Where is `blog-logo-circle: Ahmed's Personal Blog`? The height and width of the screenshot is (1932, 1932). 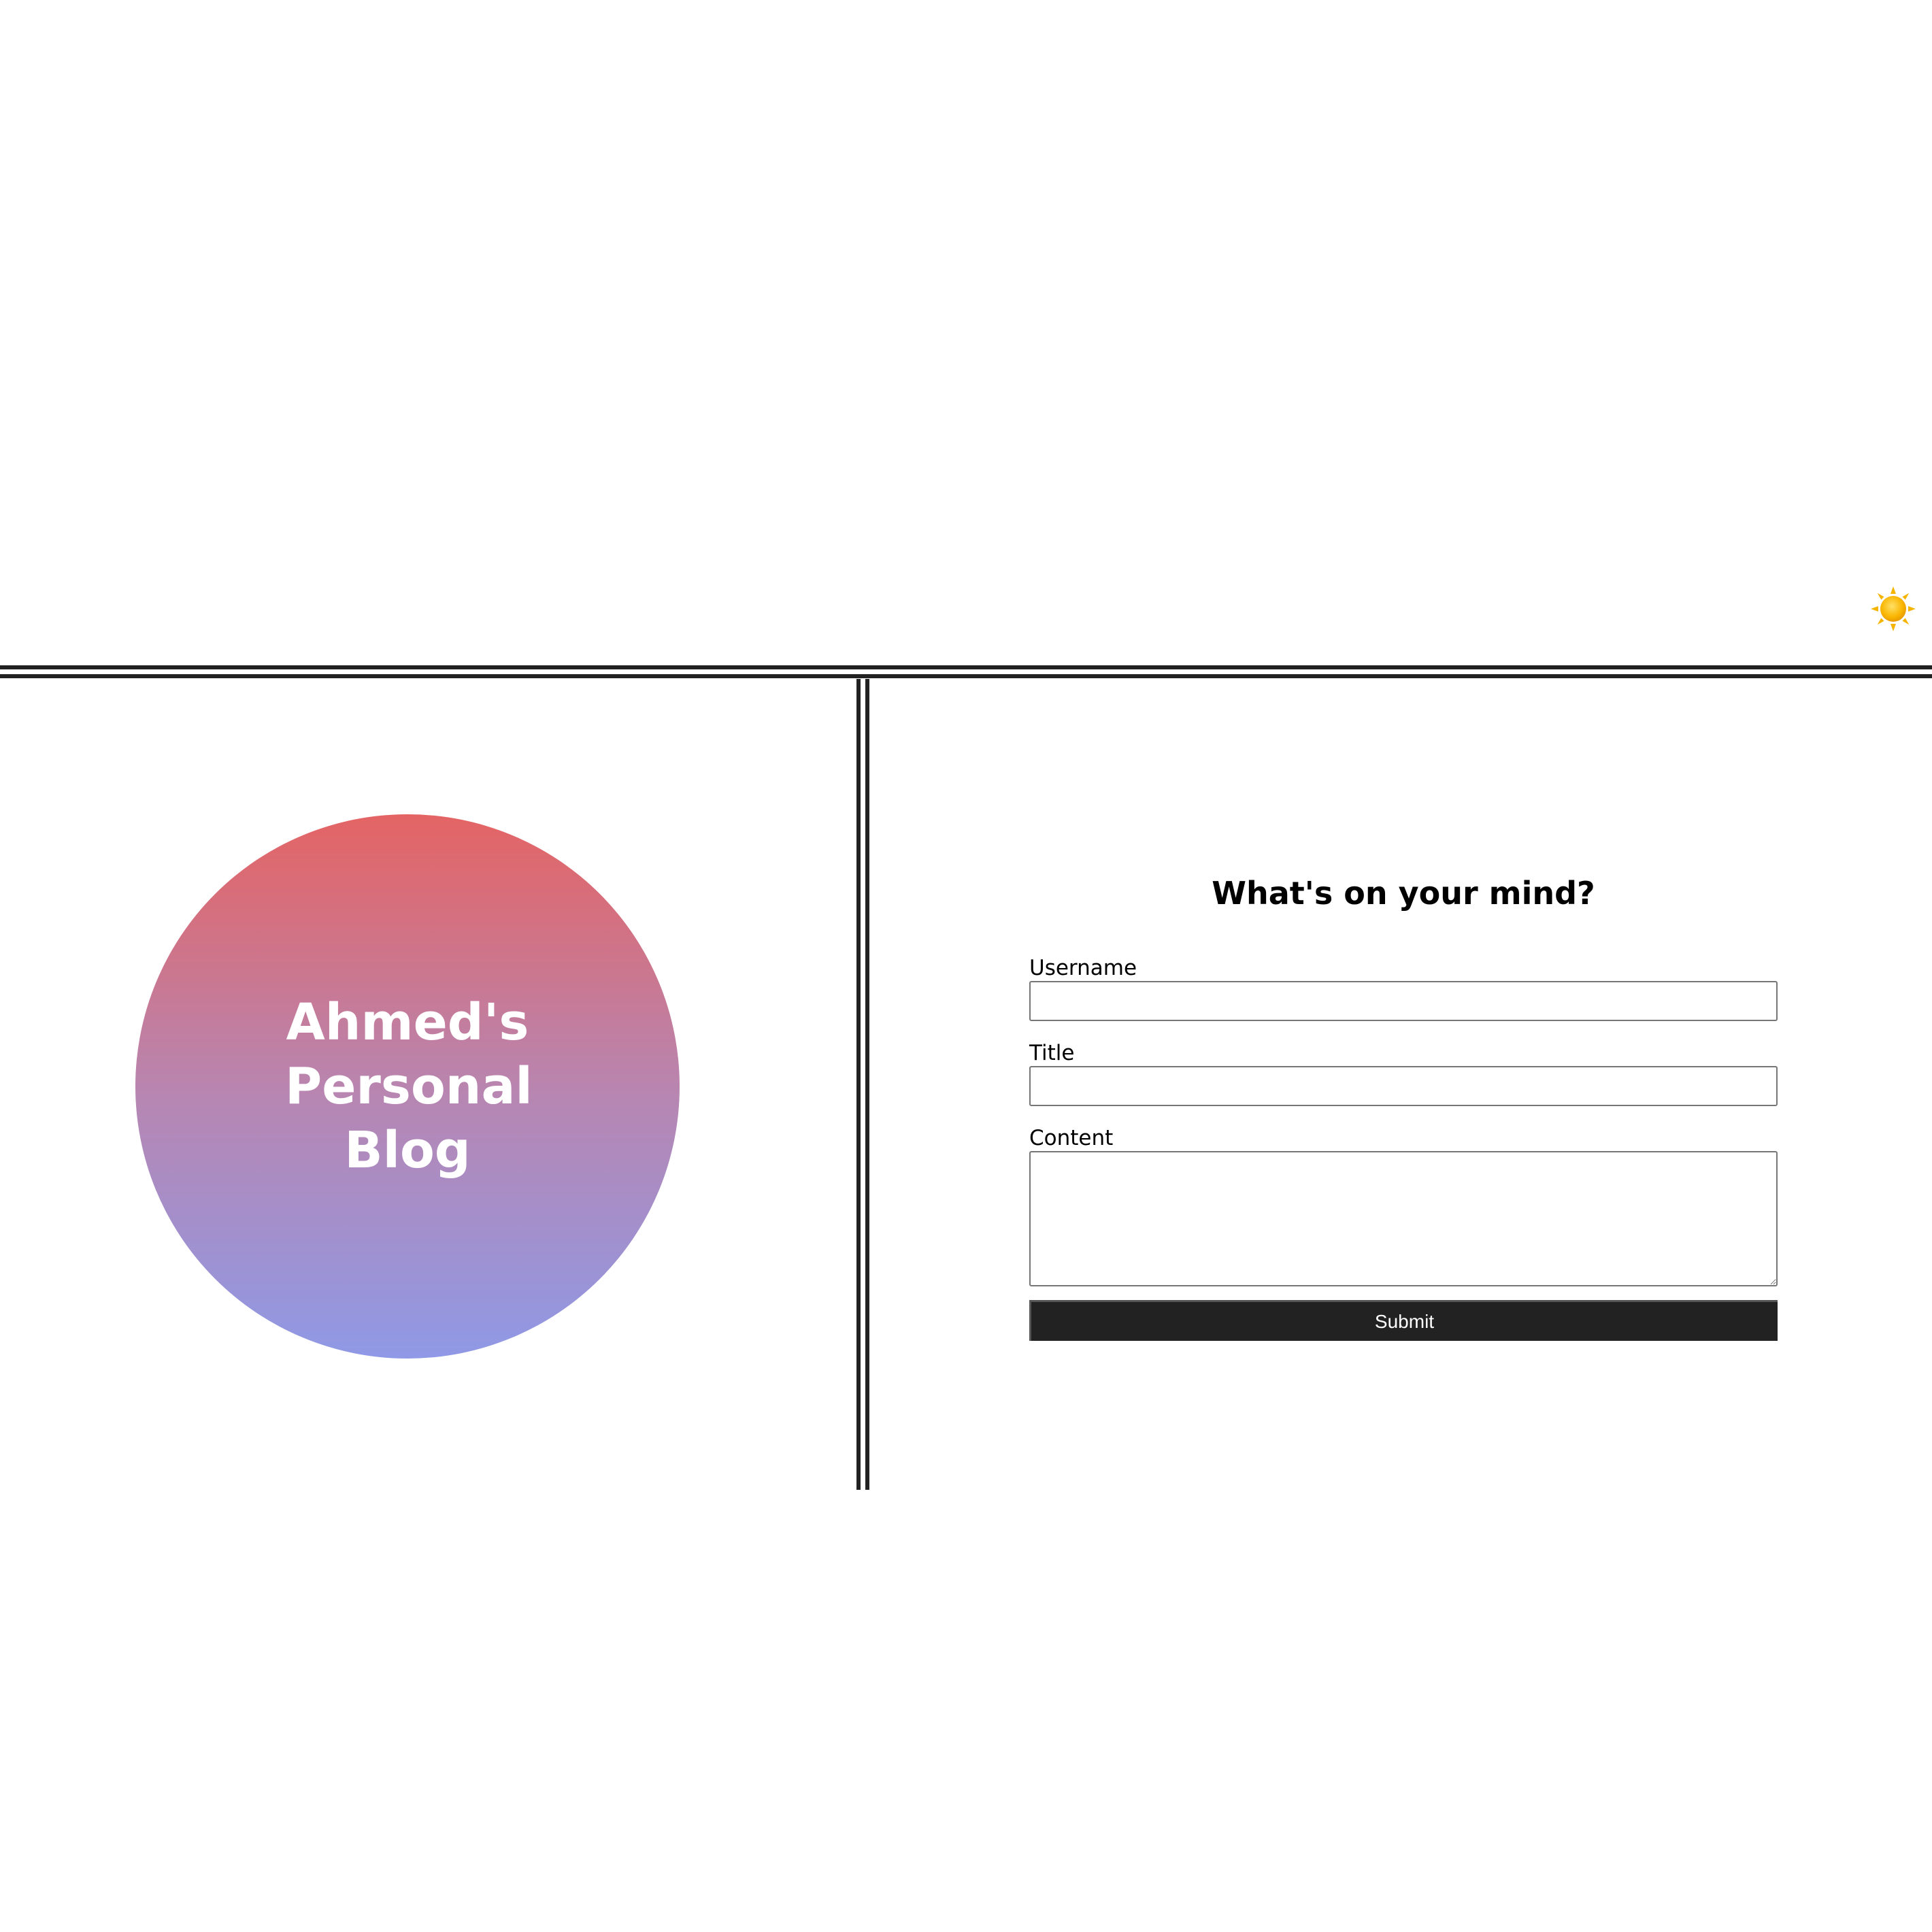
blog-logo-circle: Ahmed's Personal Blog is located at coordinates (407, 1086).